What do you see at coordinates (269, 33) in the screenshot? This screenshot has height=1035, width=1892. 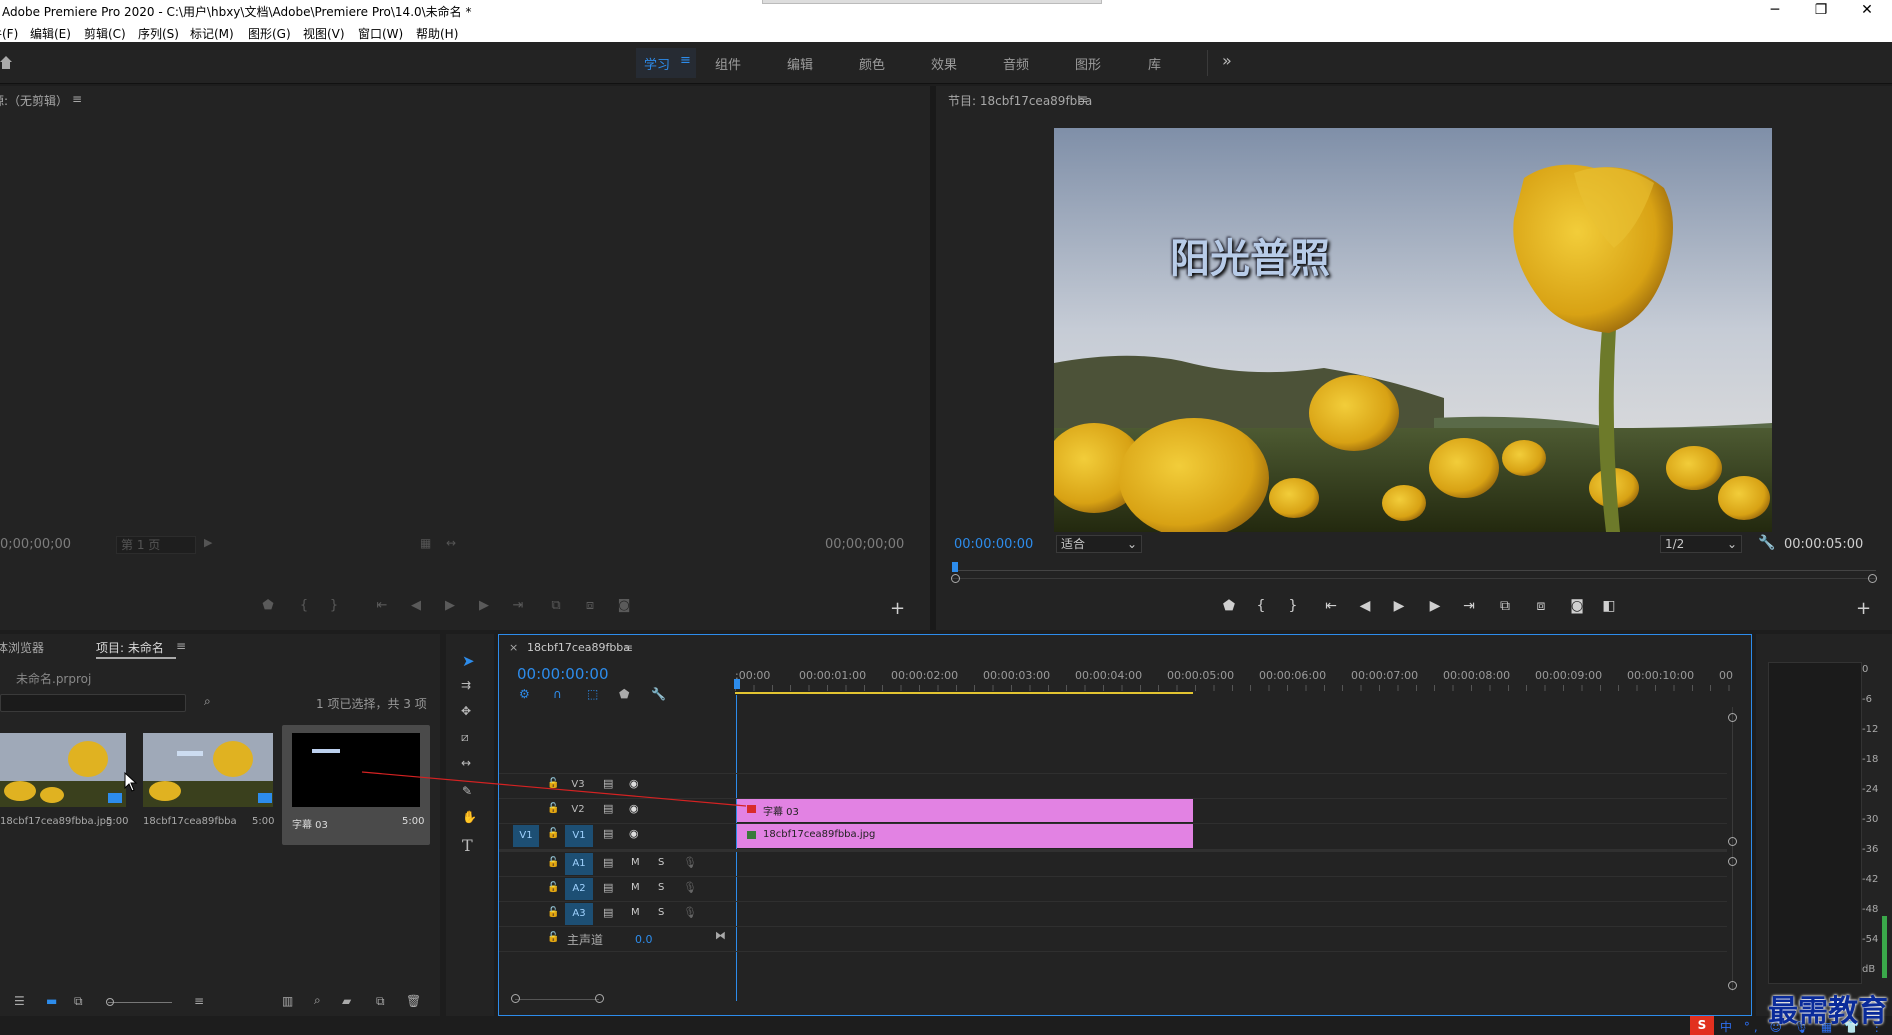 I see `menu-graphics: 图形(G)` at bounding box center [269, 33].